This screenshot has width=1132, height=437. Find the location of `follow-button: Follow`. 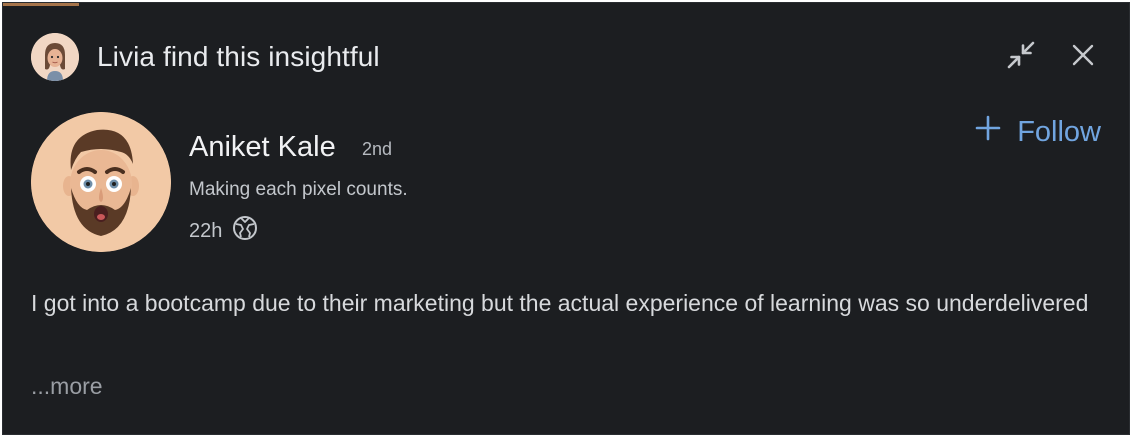

follow-button: Follow is located at coordinates (1038, 132).